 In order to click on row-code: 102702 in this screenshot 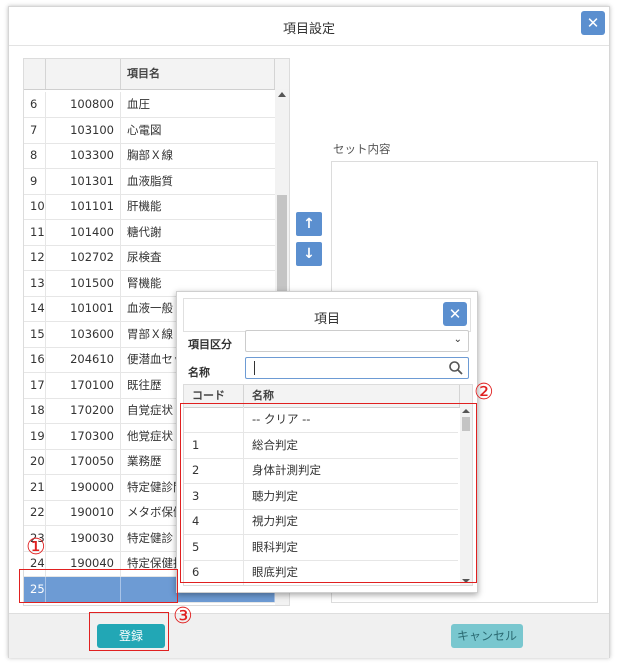, I will do `click(83, 257)`.